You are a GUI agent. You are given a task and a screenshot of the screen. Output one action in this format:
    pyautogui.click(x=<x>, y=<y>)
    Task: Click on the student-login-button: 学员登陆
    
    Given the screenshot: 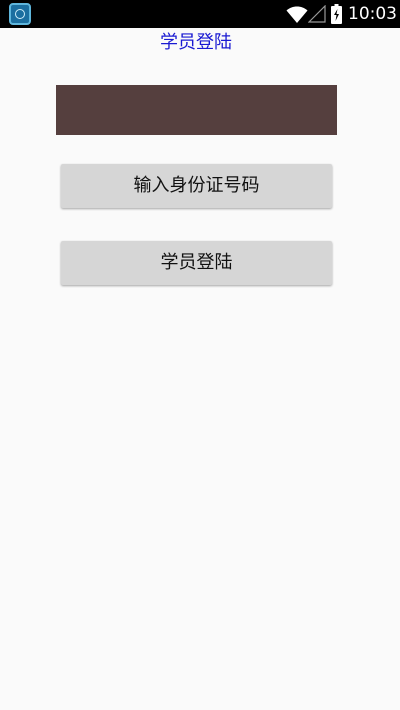 What is the action you would take?
    pyautogui.click(x=196, y=263)
    